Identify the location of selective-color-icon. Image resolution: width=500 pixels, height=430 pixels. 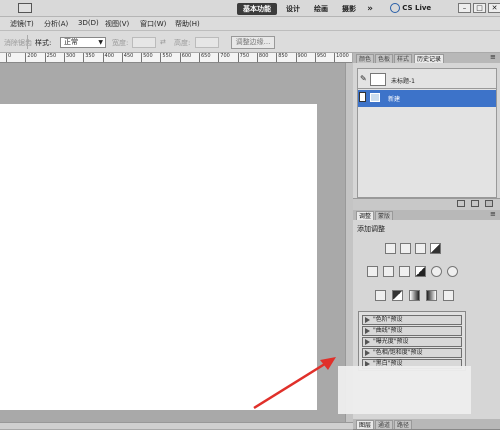
(448, 295).